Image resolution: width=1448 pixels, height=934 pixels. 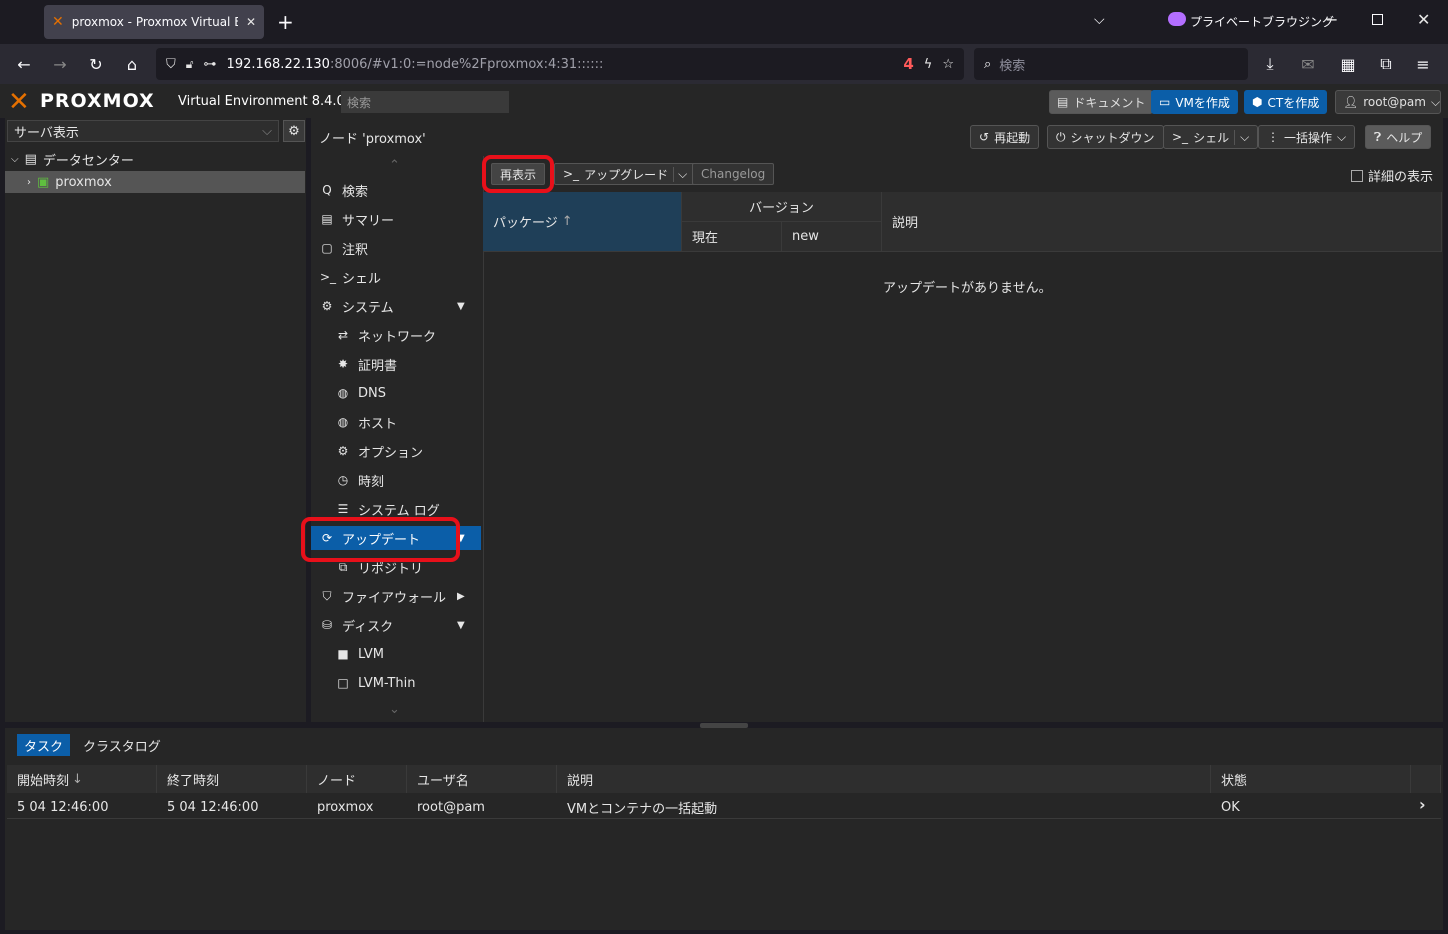 What do you see at coordinates (396, 277) in the screenshot?
I see `menu-item-shell: >_ シェル` at bounding box center [396, 277].